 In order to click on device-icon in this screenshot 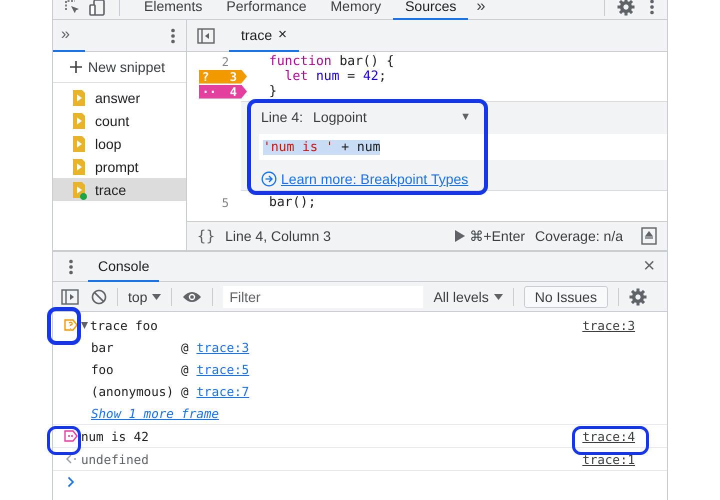, I will do `click(98, 8)`.